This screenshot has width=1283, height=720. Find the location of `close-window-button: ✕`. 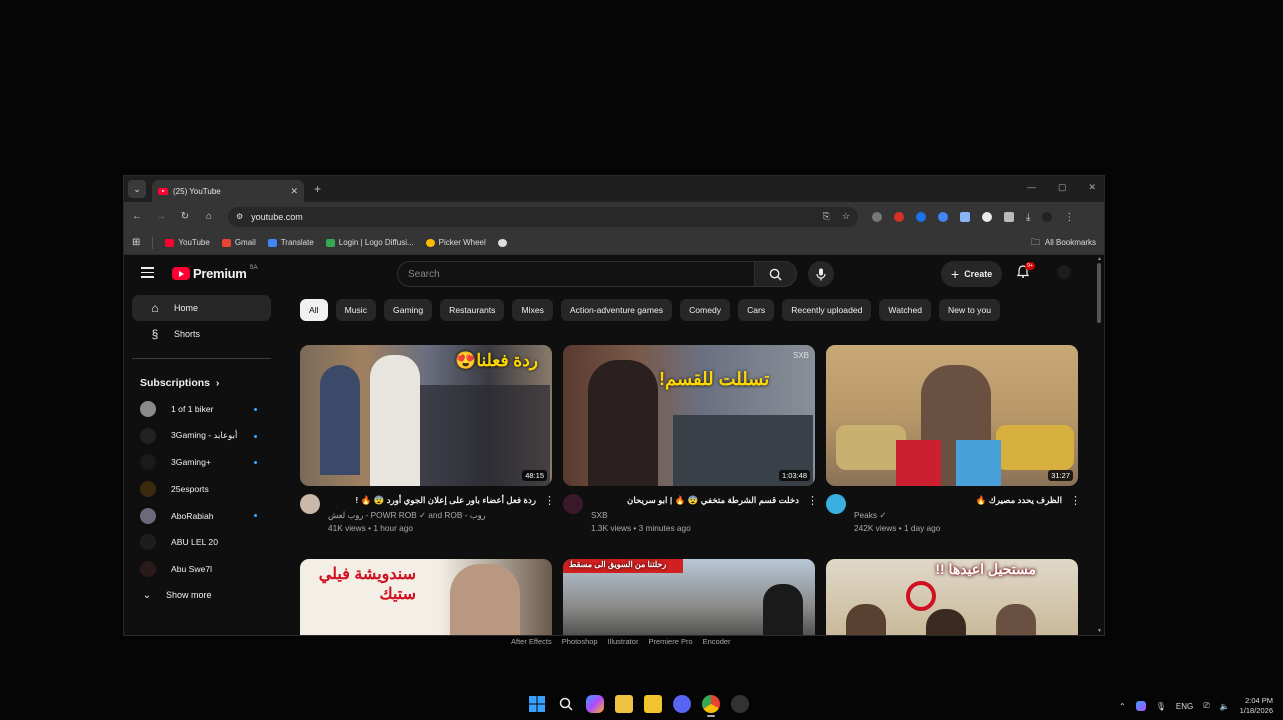

close-window-button: ✕ is located at coordinates (1092, 187).